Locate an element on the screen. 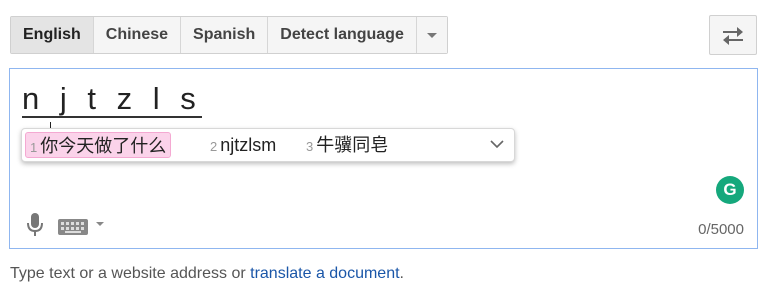  translate-document-link: translate a document is located at coordinates (324, 273).